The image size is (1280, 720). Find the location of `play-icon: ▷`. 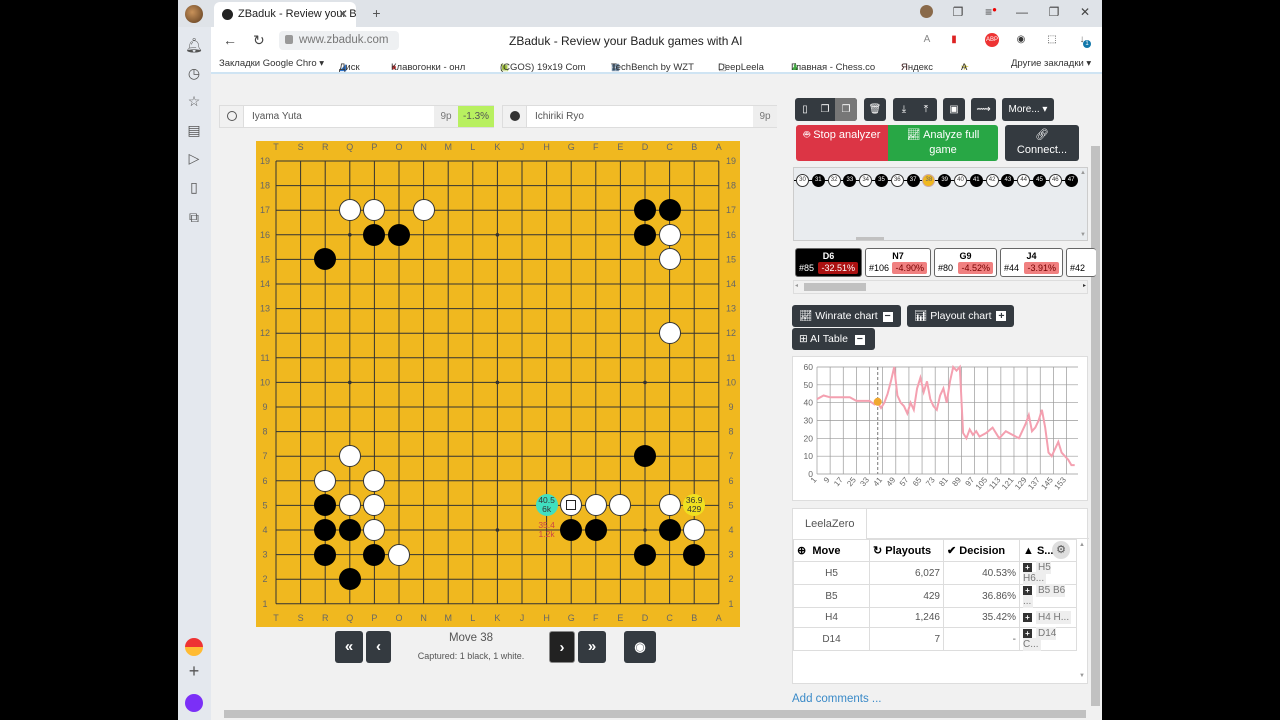

play-icon: ▷ is located at coordinates (194, 158).